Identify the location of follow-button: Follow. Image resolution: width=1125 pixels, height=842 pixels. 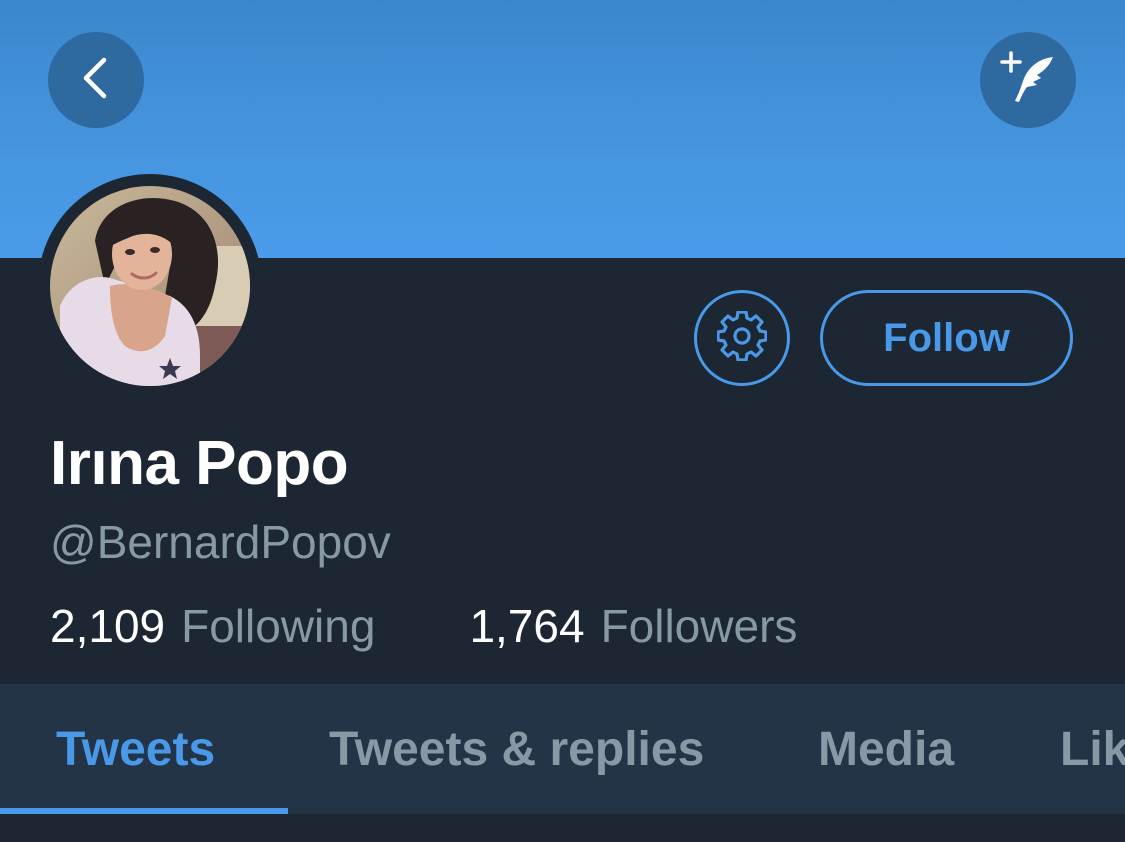
(946, 338).